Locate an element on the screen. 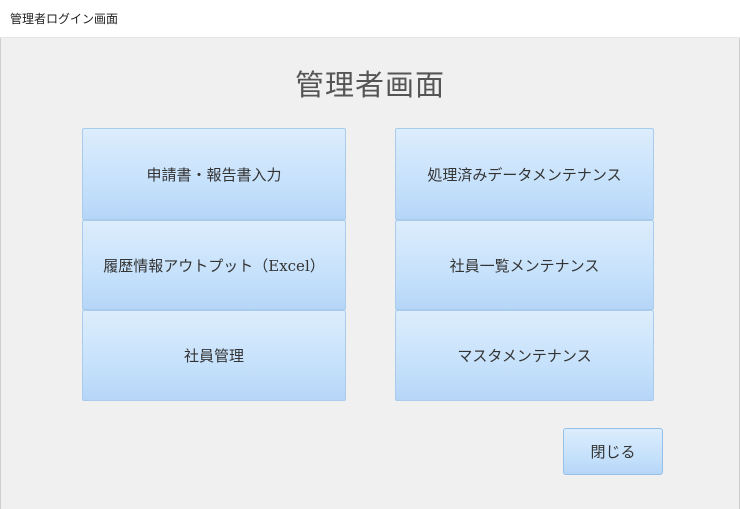 The image size is (740, 509). employee-list-maintenance-button: 社員一覧メンテナンス is located at coordinates (524, 265).